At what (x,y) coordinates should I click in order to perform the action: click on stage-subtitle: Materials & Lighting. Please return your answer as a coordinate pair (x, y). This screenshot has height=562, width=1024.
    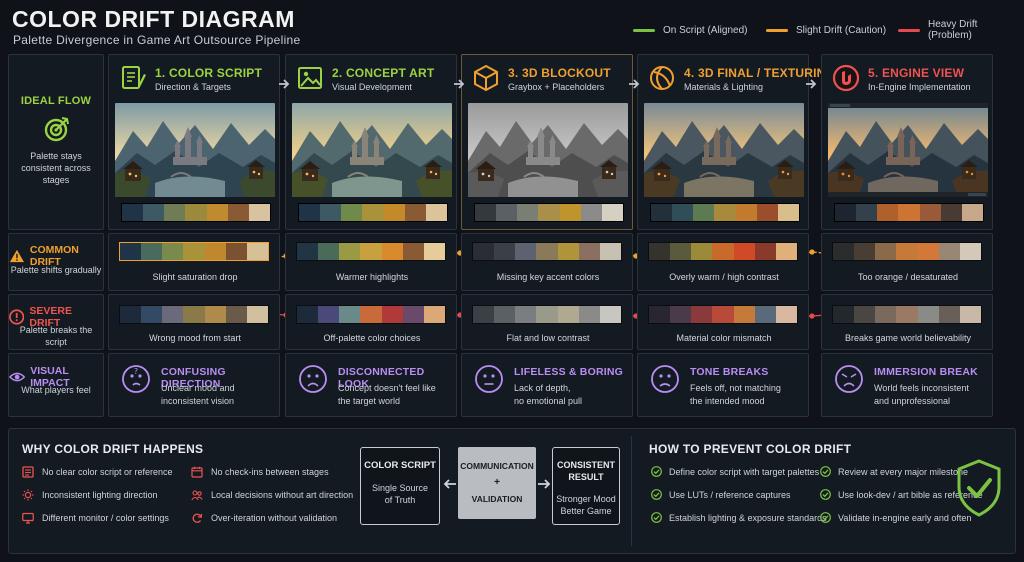
    Looking at the image, I should click on (724, 87).